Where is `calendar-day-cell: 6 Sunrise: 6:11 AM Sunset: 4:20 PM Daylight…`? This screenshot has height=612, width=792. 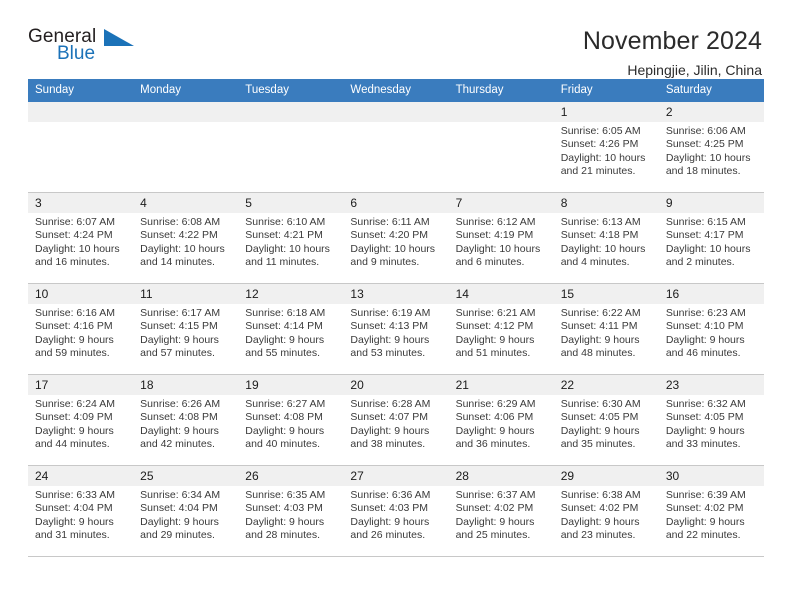 calendar-day-cell: 6 Sunrise: 6:11 AM Sunset: 4:20 PM Daylight… is located at coordinates (396, 238).